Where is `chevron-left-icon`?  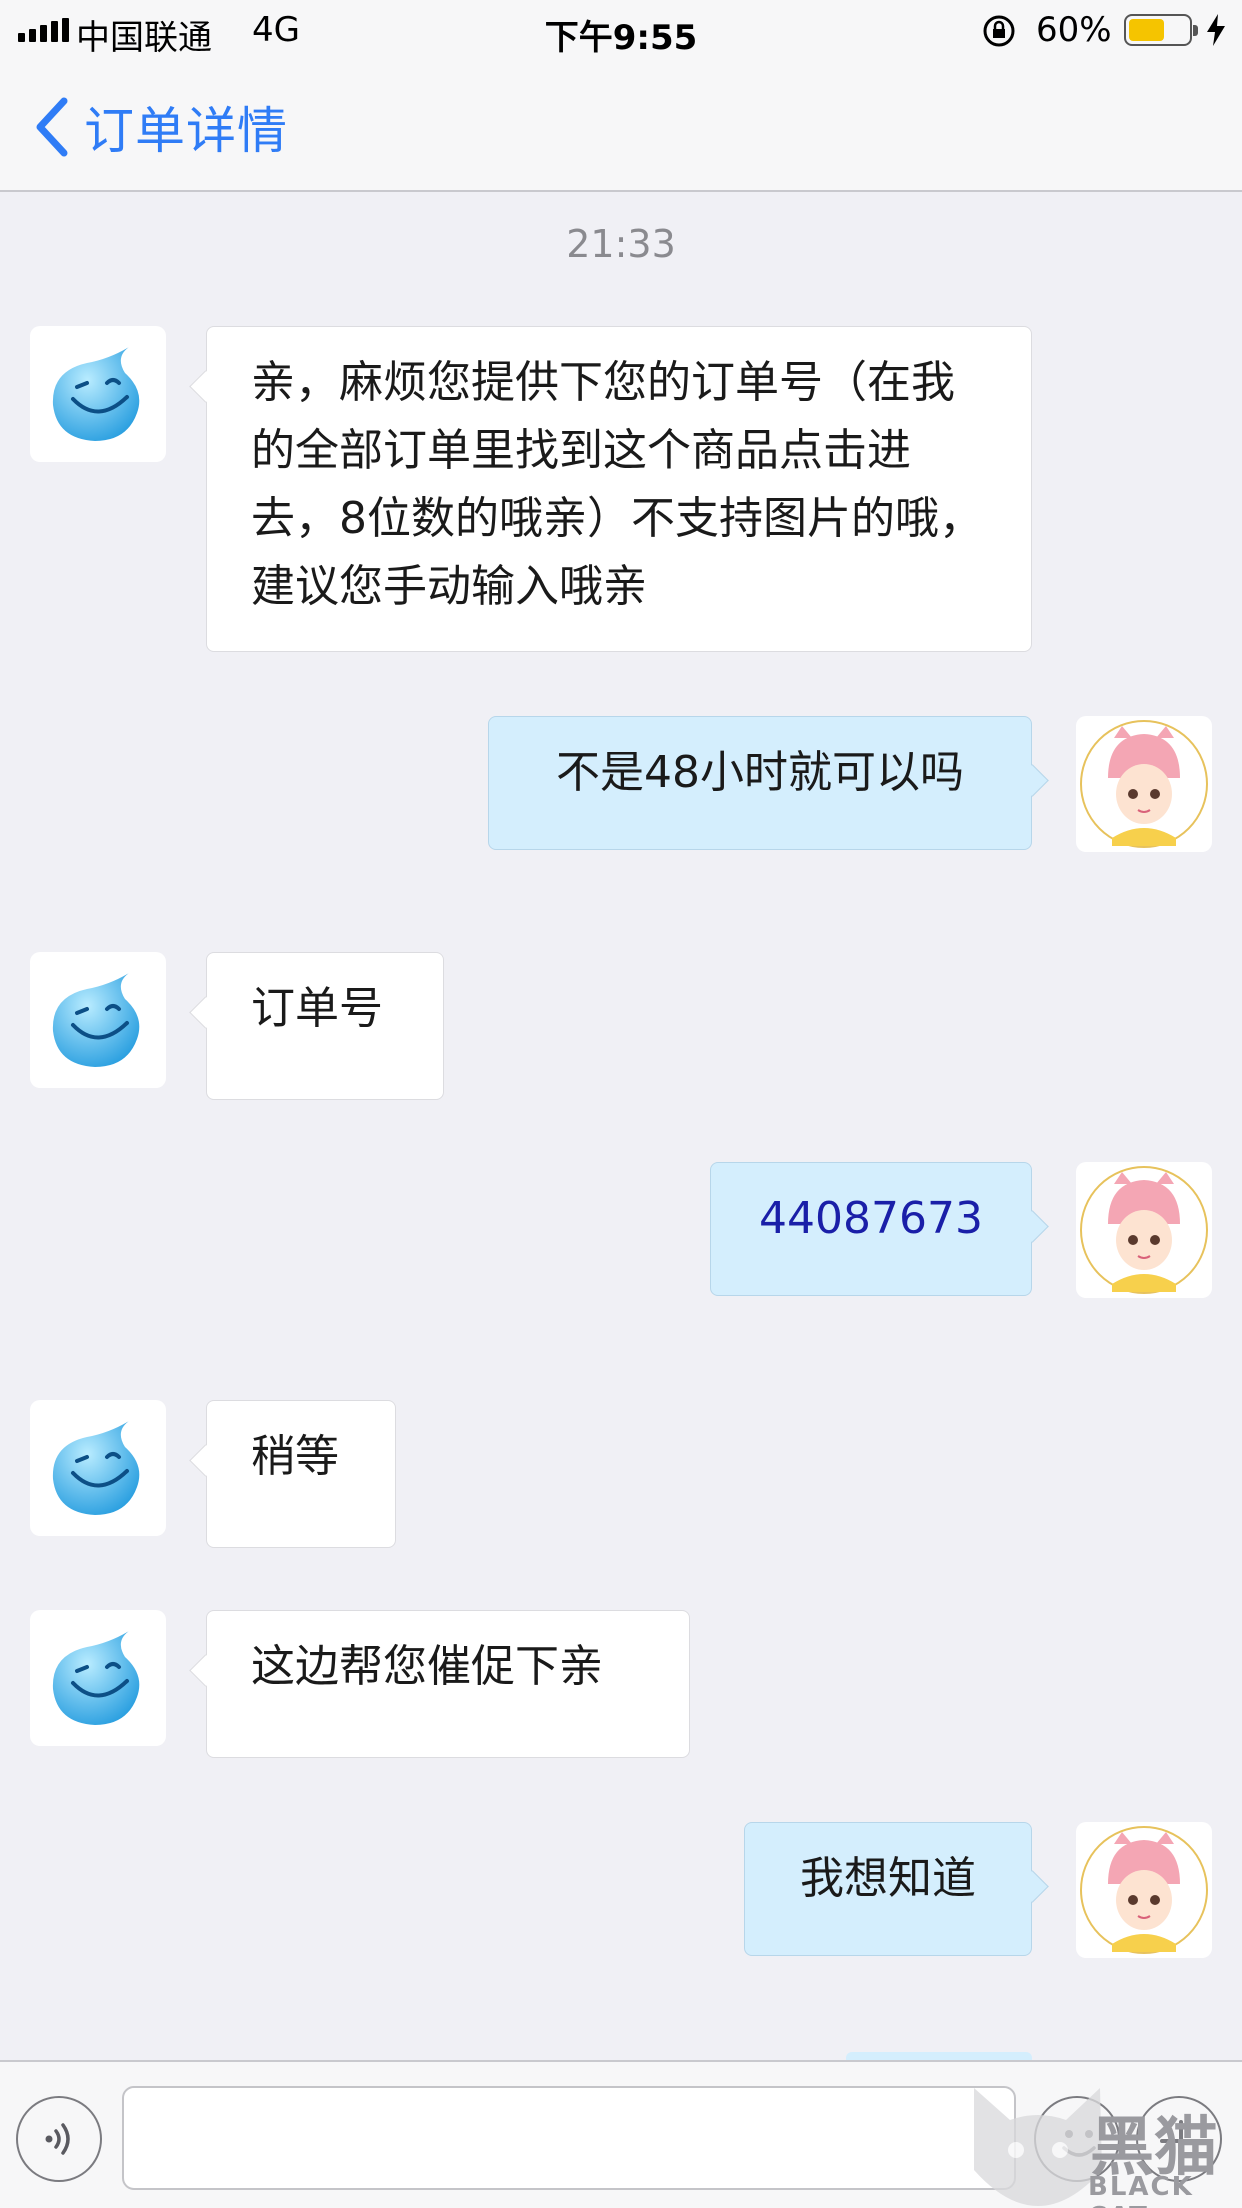 chevron-left-icon is located at coordinates (52, 127).